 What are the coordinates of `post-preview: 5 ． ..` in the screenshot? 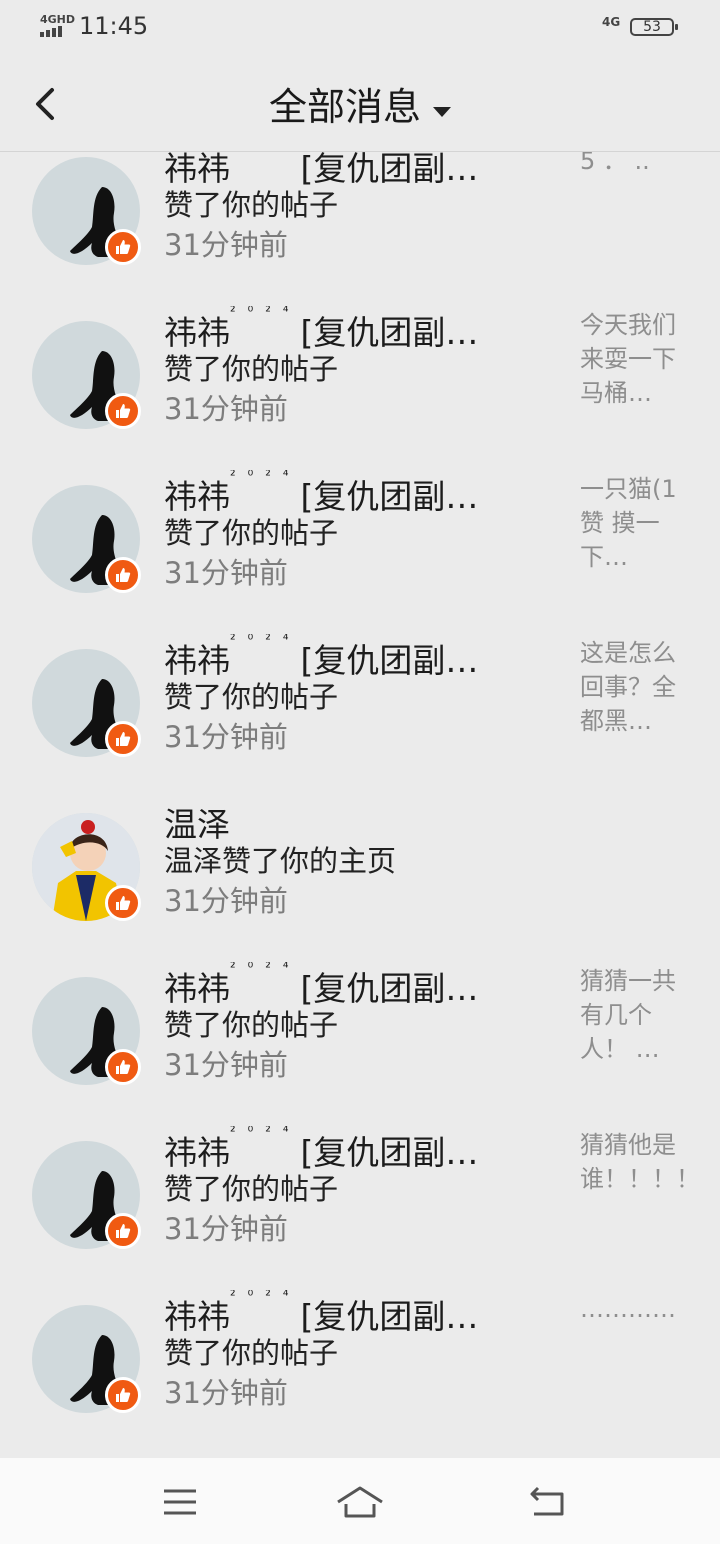 It's located at (637, 165).